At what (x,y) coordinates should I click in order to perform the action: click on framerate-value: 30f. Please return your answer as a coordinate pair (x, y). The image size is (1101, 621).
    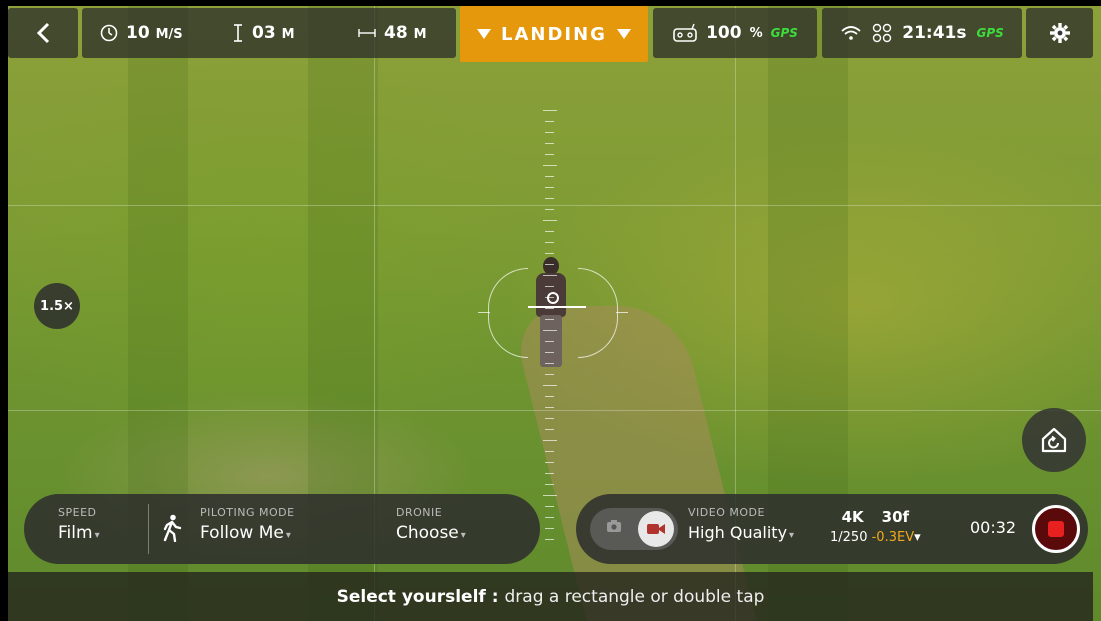
    Looking at the image, I should click on (895, 517).